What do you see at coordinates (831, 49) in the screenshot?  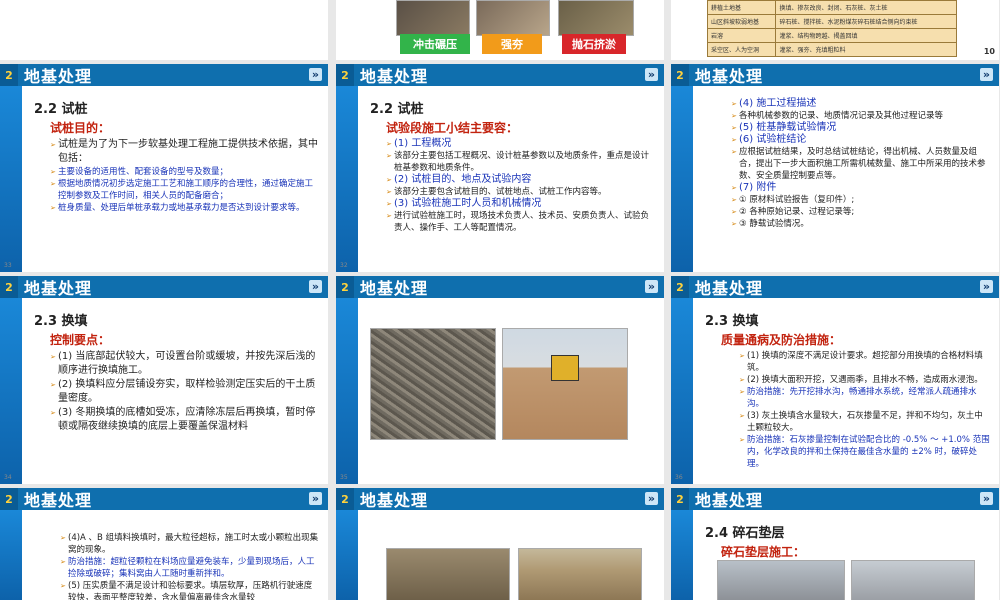 I see `table-row: 采空区、人为空洞 灌浆、强夯、充填粗粒料` at bounding box center [831, 49].